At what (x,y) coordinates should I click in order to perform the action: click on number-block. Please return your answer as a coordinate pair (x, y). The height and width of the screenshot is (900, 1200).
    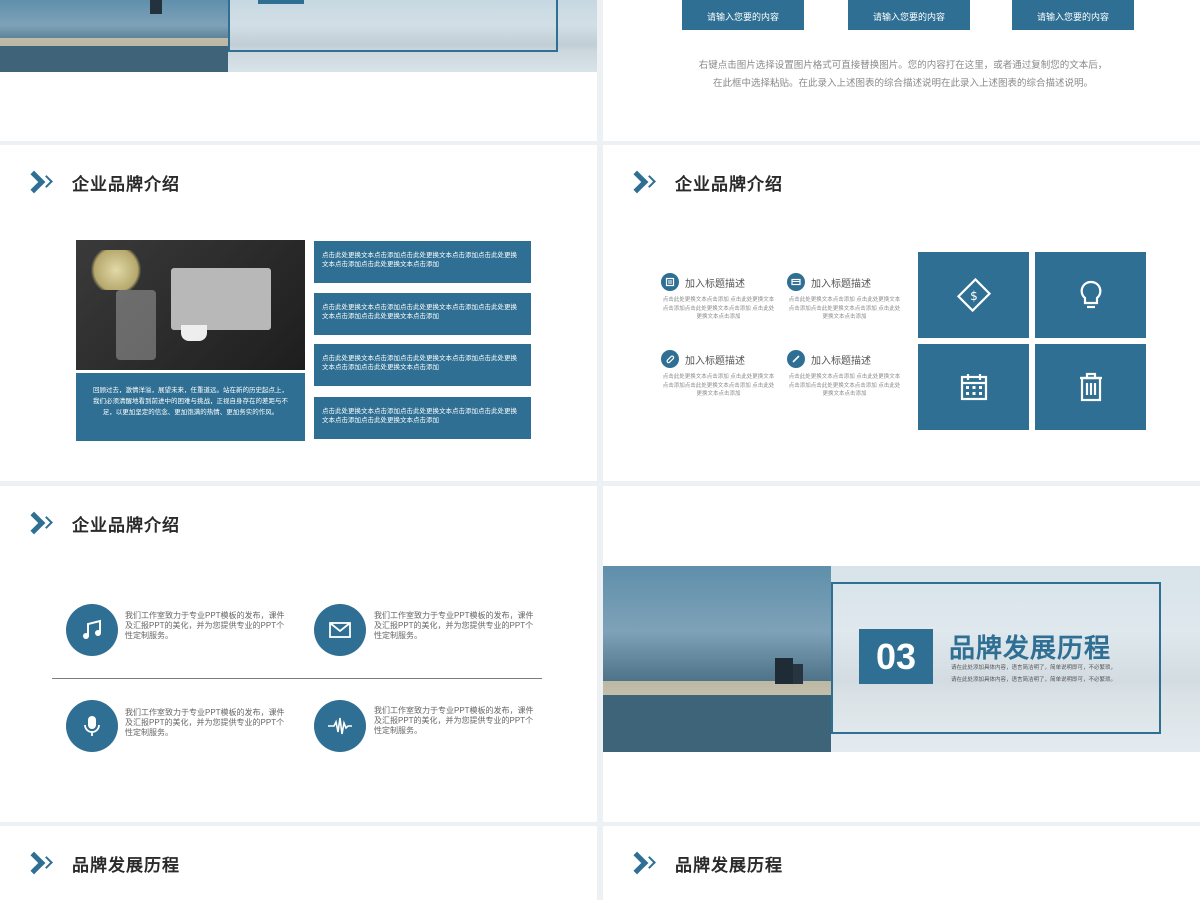
    Looking at the image, I should click on (281, 2).